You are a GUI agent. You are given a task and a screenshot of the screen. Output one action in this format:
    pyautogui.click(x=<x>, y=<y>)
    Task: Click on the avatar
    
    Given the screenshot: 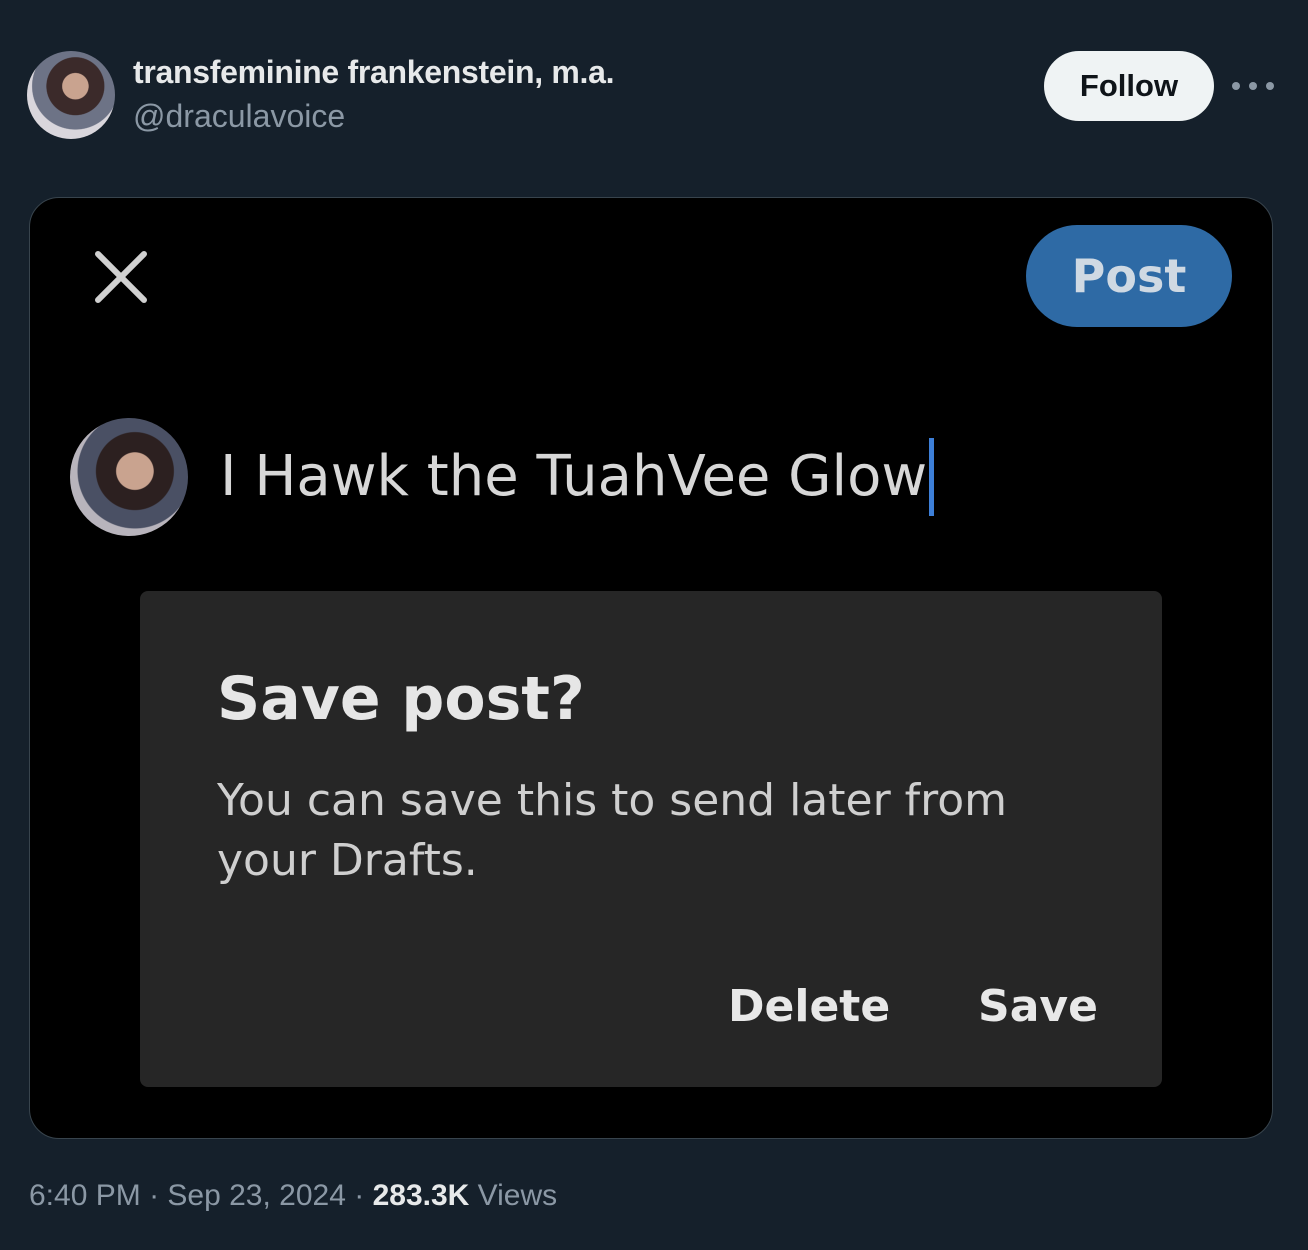 What is the action you would take?
    pyautogui.click(x=71, y=95)
    